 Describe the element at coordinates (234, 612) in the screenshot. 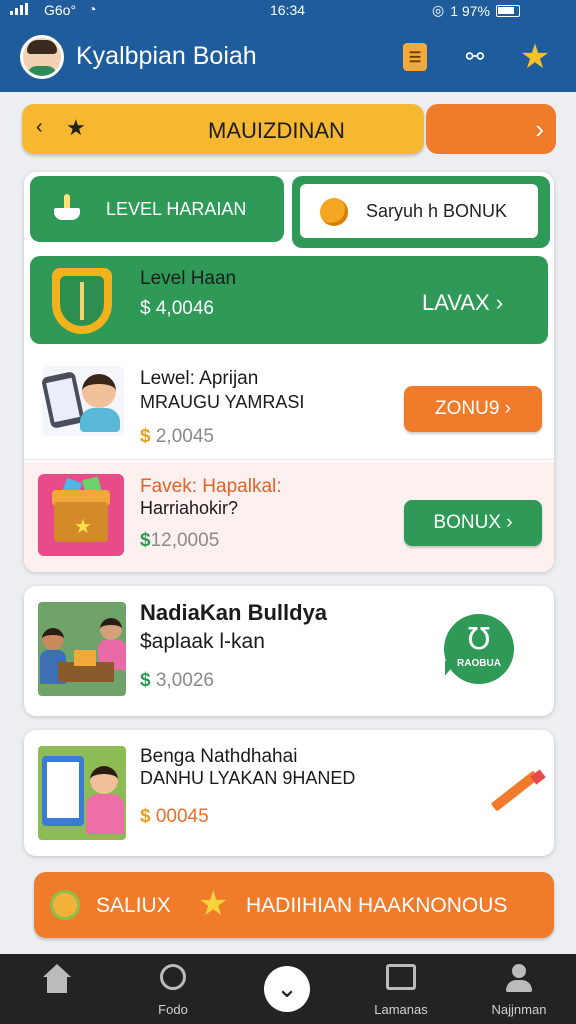

I see `card-title: NadiaKan Bulldya` at that location.